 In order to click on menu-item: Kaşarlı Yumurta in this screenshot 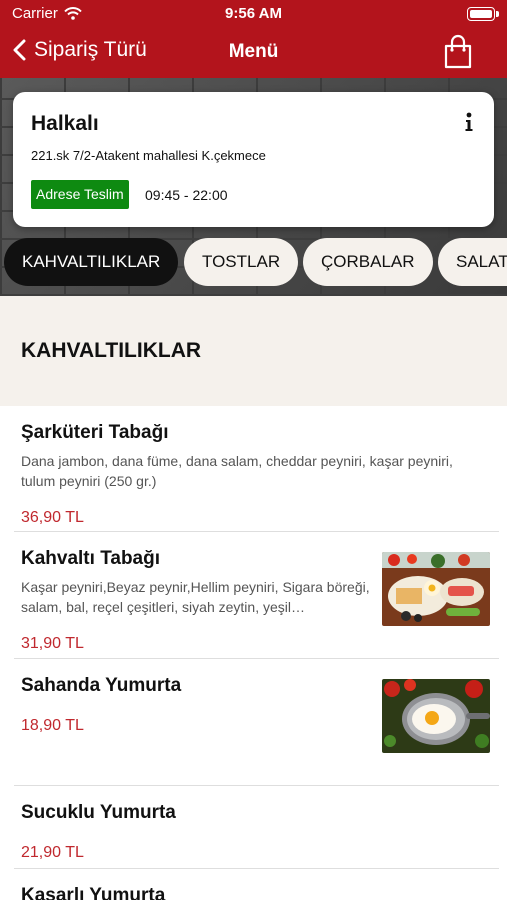, I will do `click(253, 884)`.